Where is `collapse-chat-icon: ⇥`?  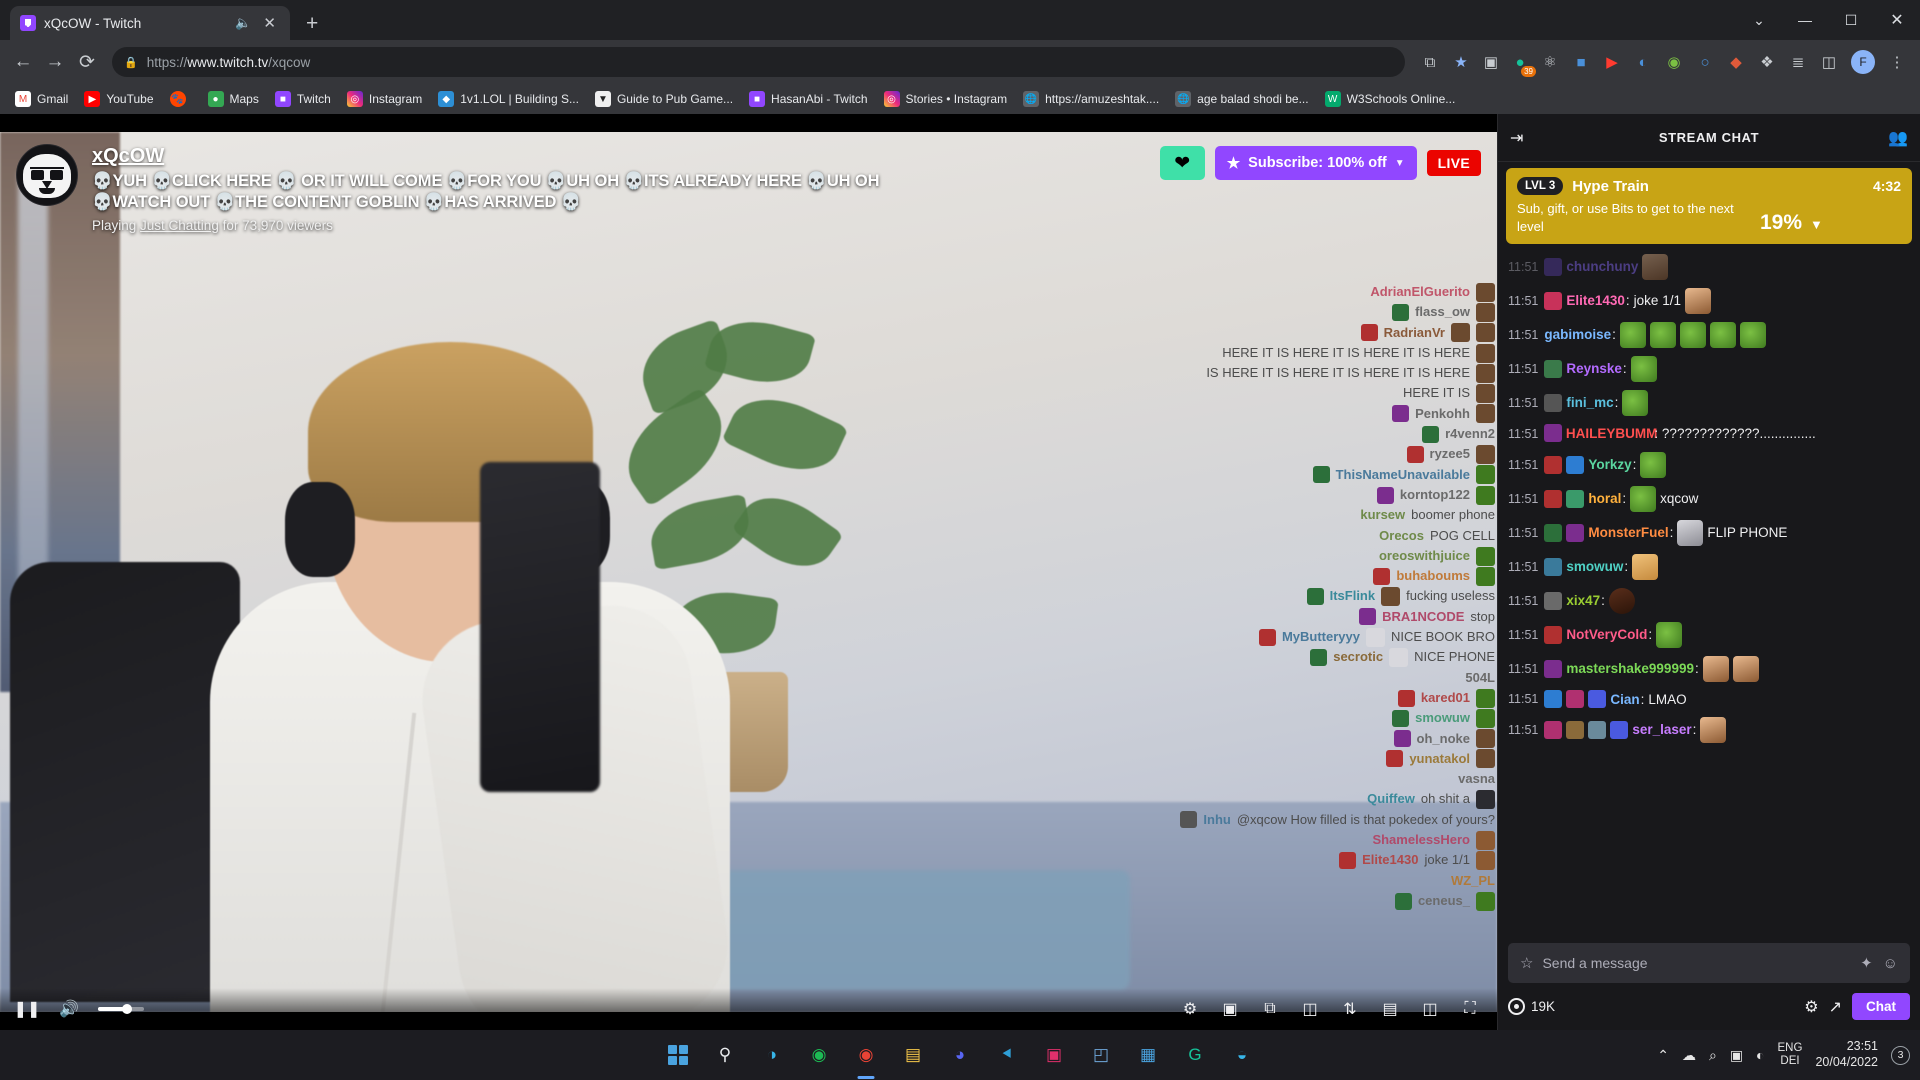
collapse-chat-icon: ⇥ is located at coordinates (1516, 138).